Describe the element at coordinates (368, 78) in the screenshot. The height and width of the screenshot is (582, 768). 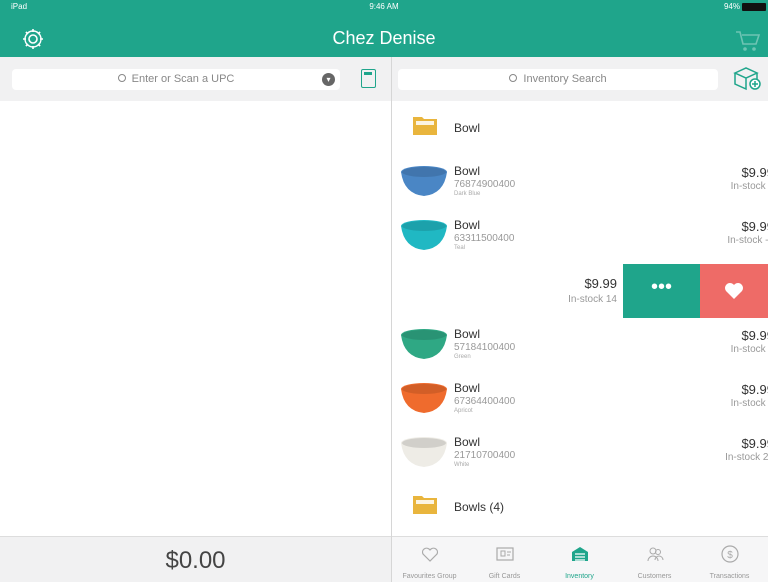
I see `calculator-icon` at that location.